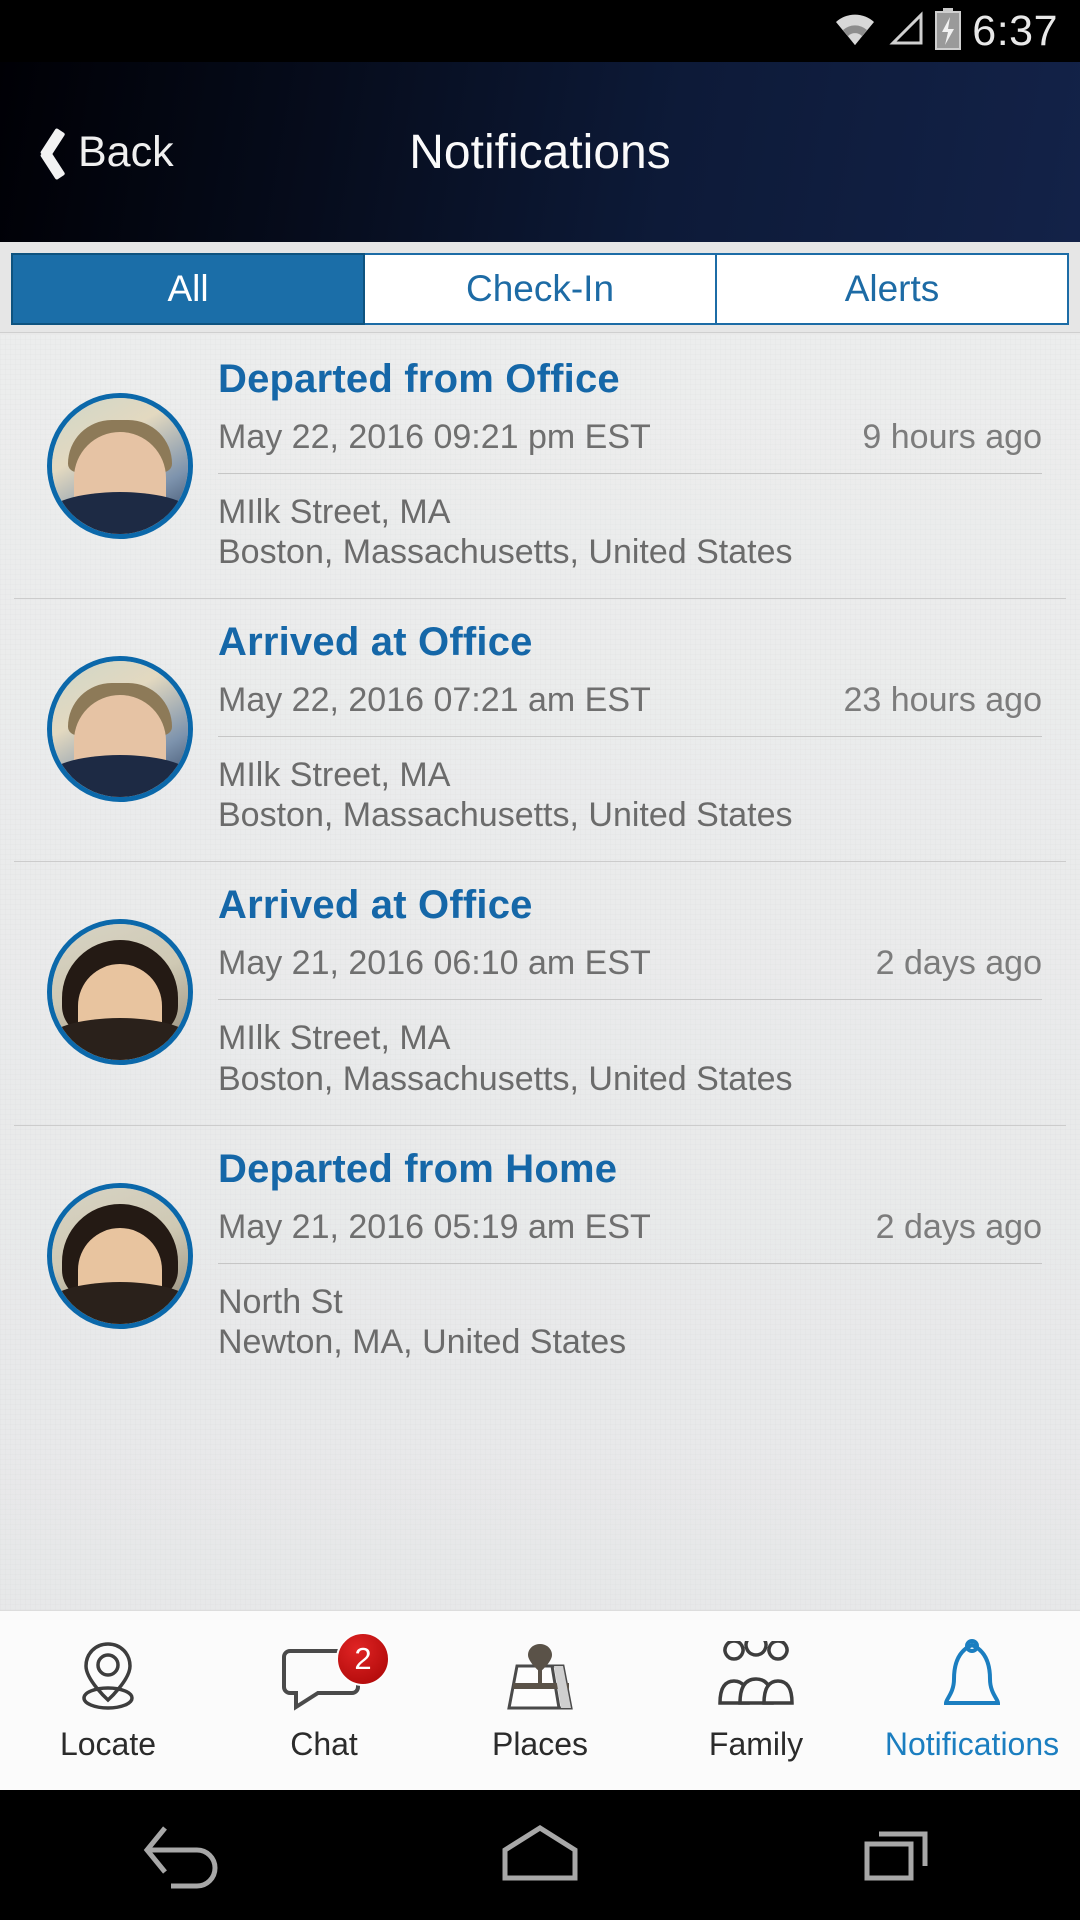 This screenshot has height=1920, width=1080. What do you see at coordinates (1015, 30) in the screenshot?
I see `status-bar-clock: 6:37` at bounding box center [1015, 30].